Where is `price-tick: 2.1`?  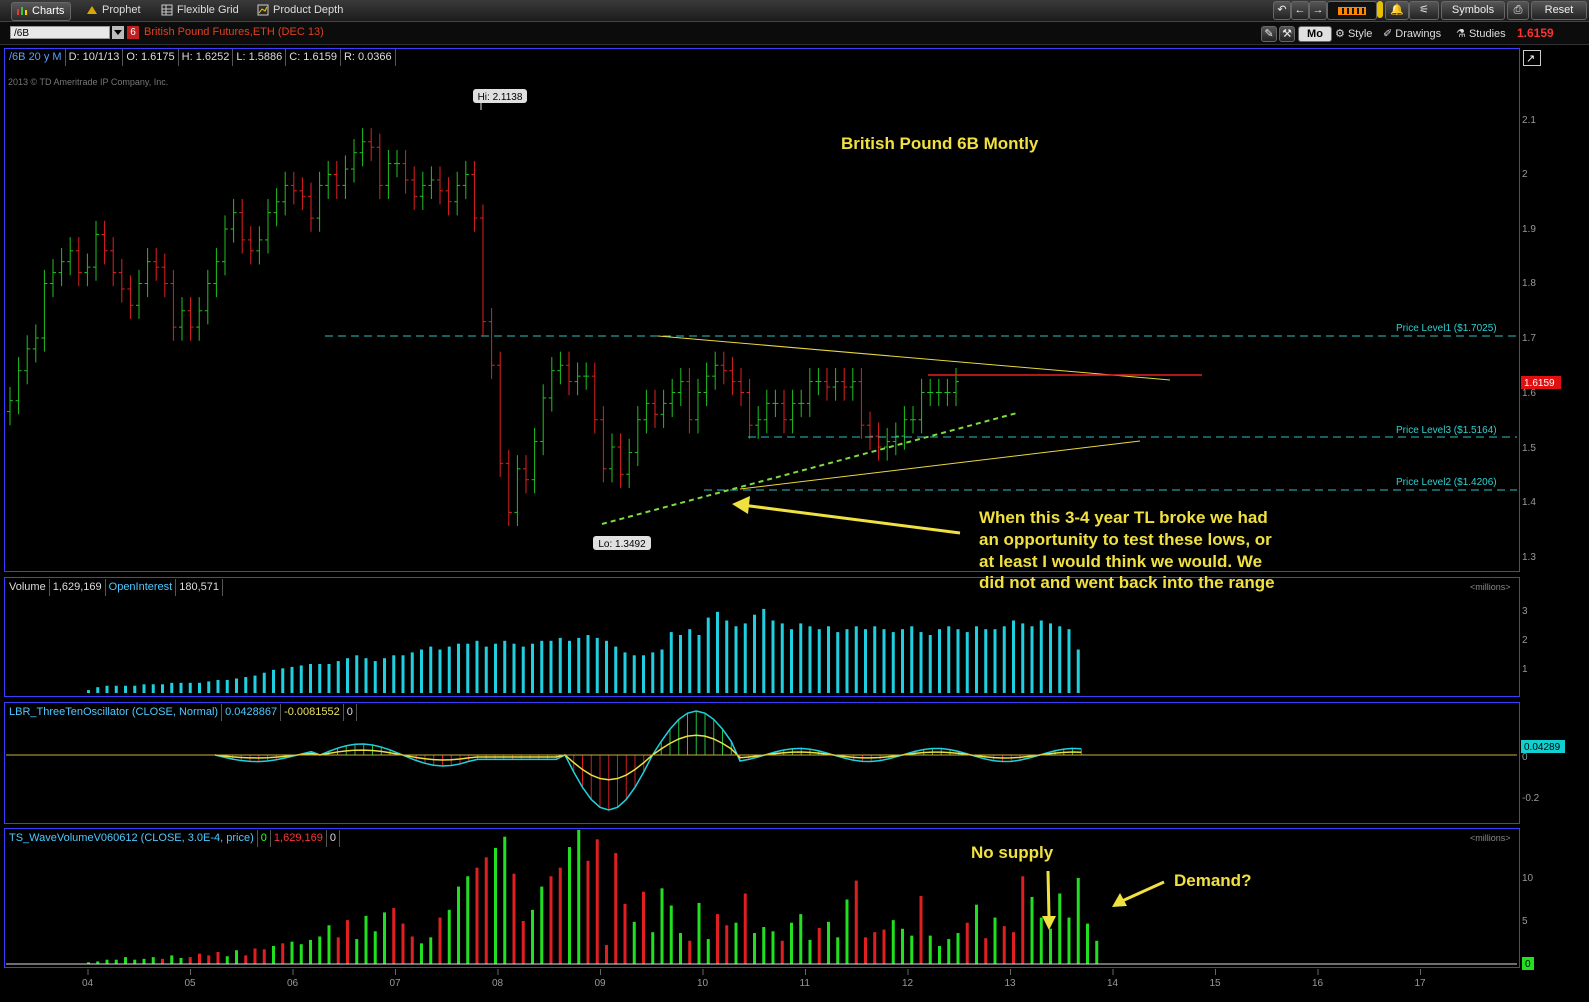
price-tick: 2.1 is located at coordinates (1529, 120).